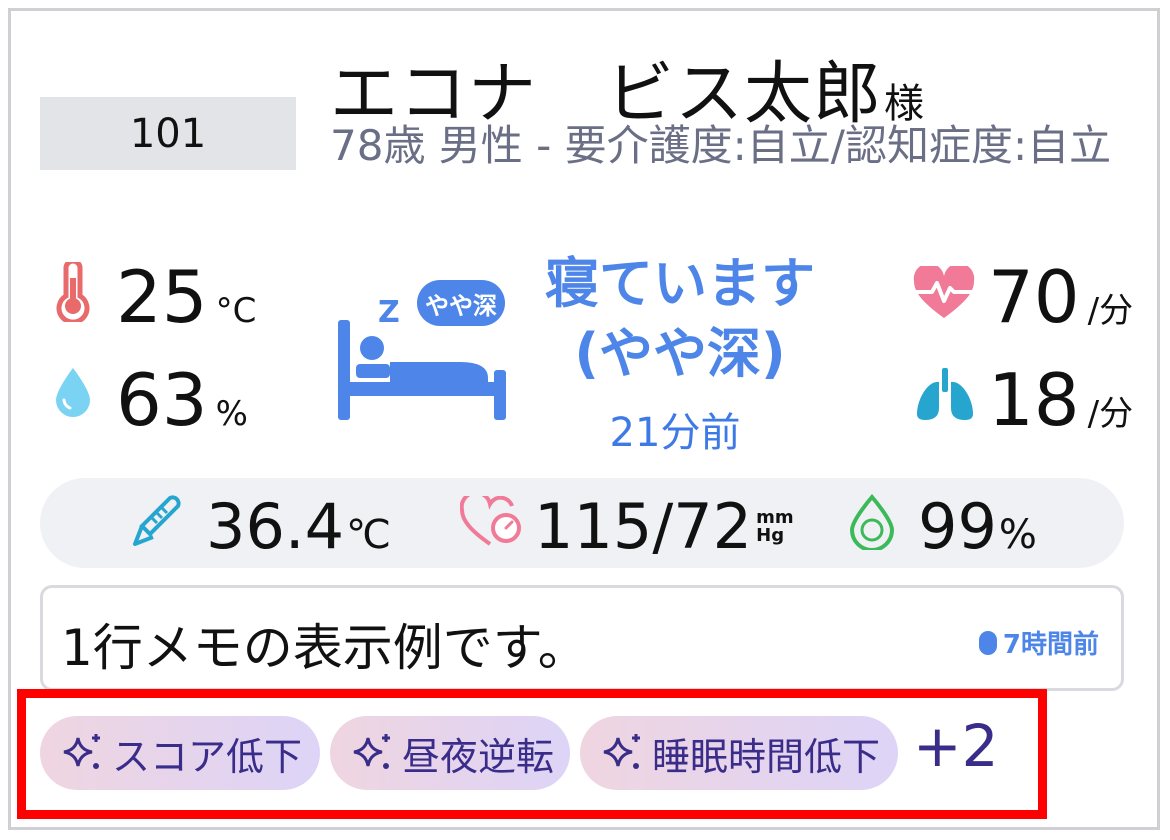 The image size is (1170, 840). I want to click on oxygen-drop-icon, so click(872, 522).